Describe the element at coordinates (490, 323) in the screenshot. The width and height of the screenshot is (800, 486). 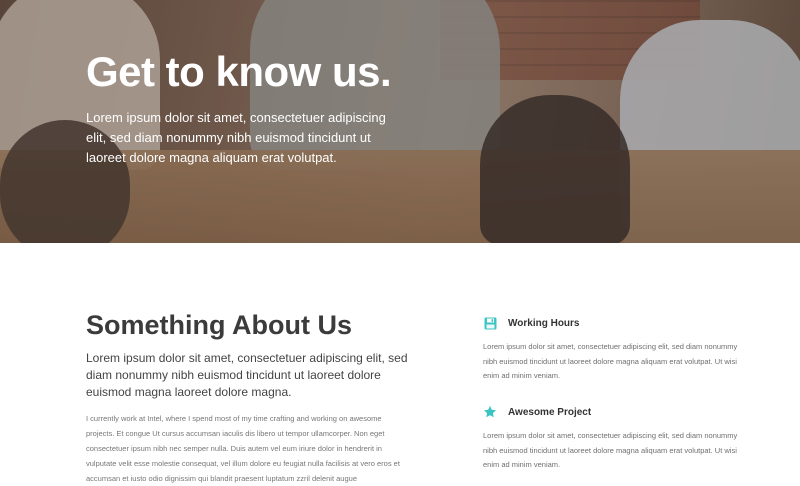
I see `floppy-disk-icon` at that location.